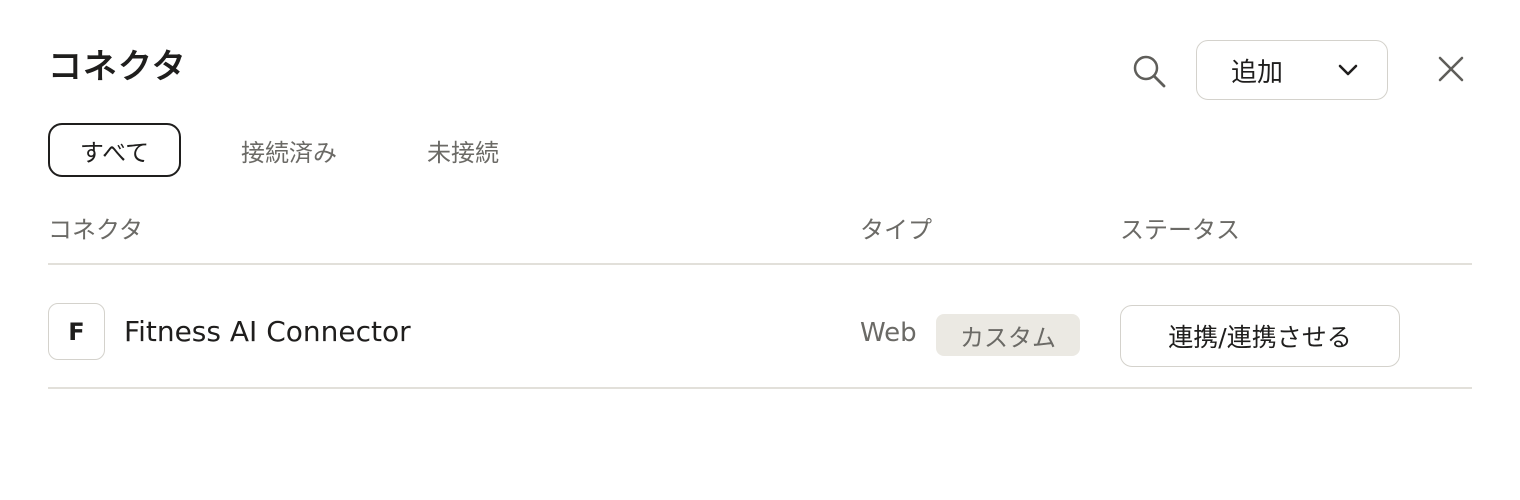 The width and height of the screenshot is (1520, 500). Describe the element at coordinates (888, 333) in the screenshot. I see `connector-type: Web` at that location.